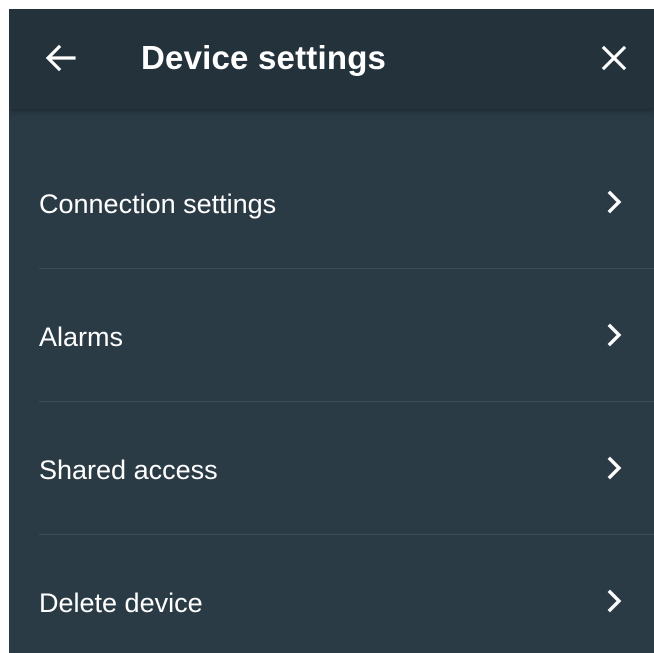 The image size is (654, 653). What do you see at coordinates (81, 337) in the screenshot?
I see `menu-item-label: Alarms` at bounding box center [81, 337].